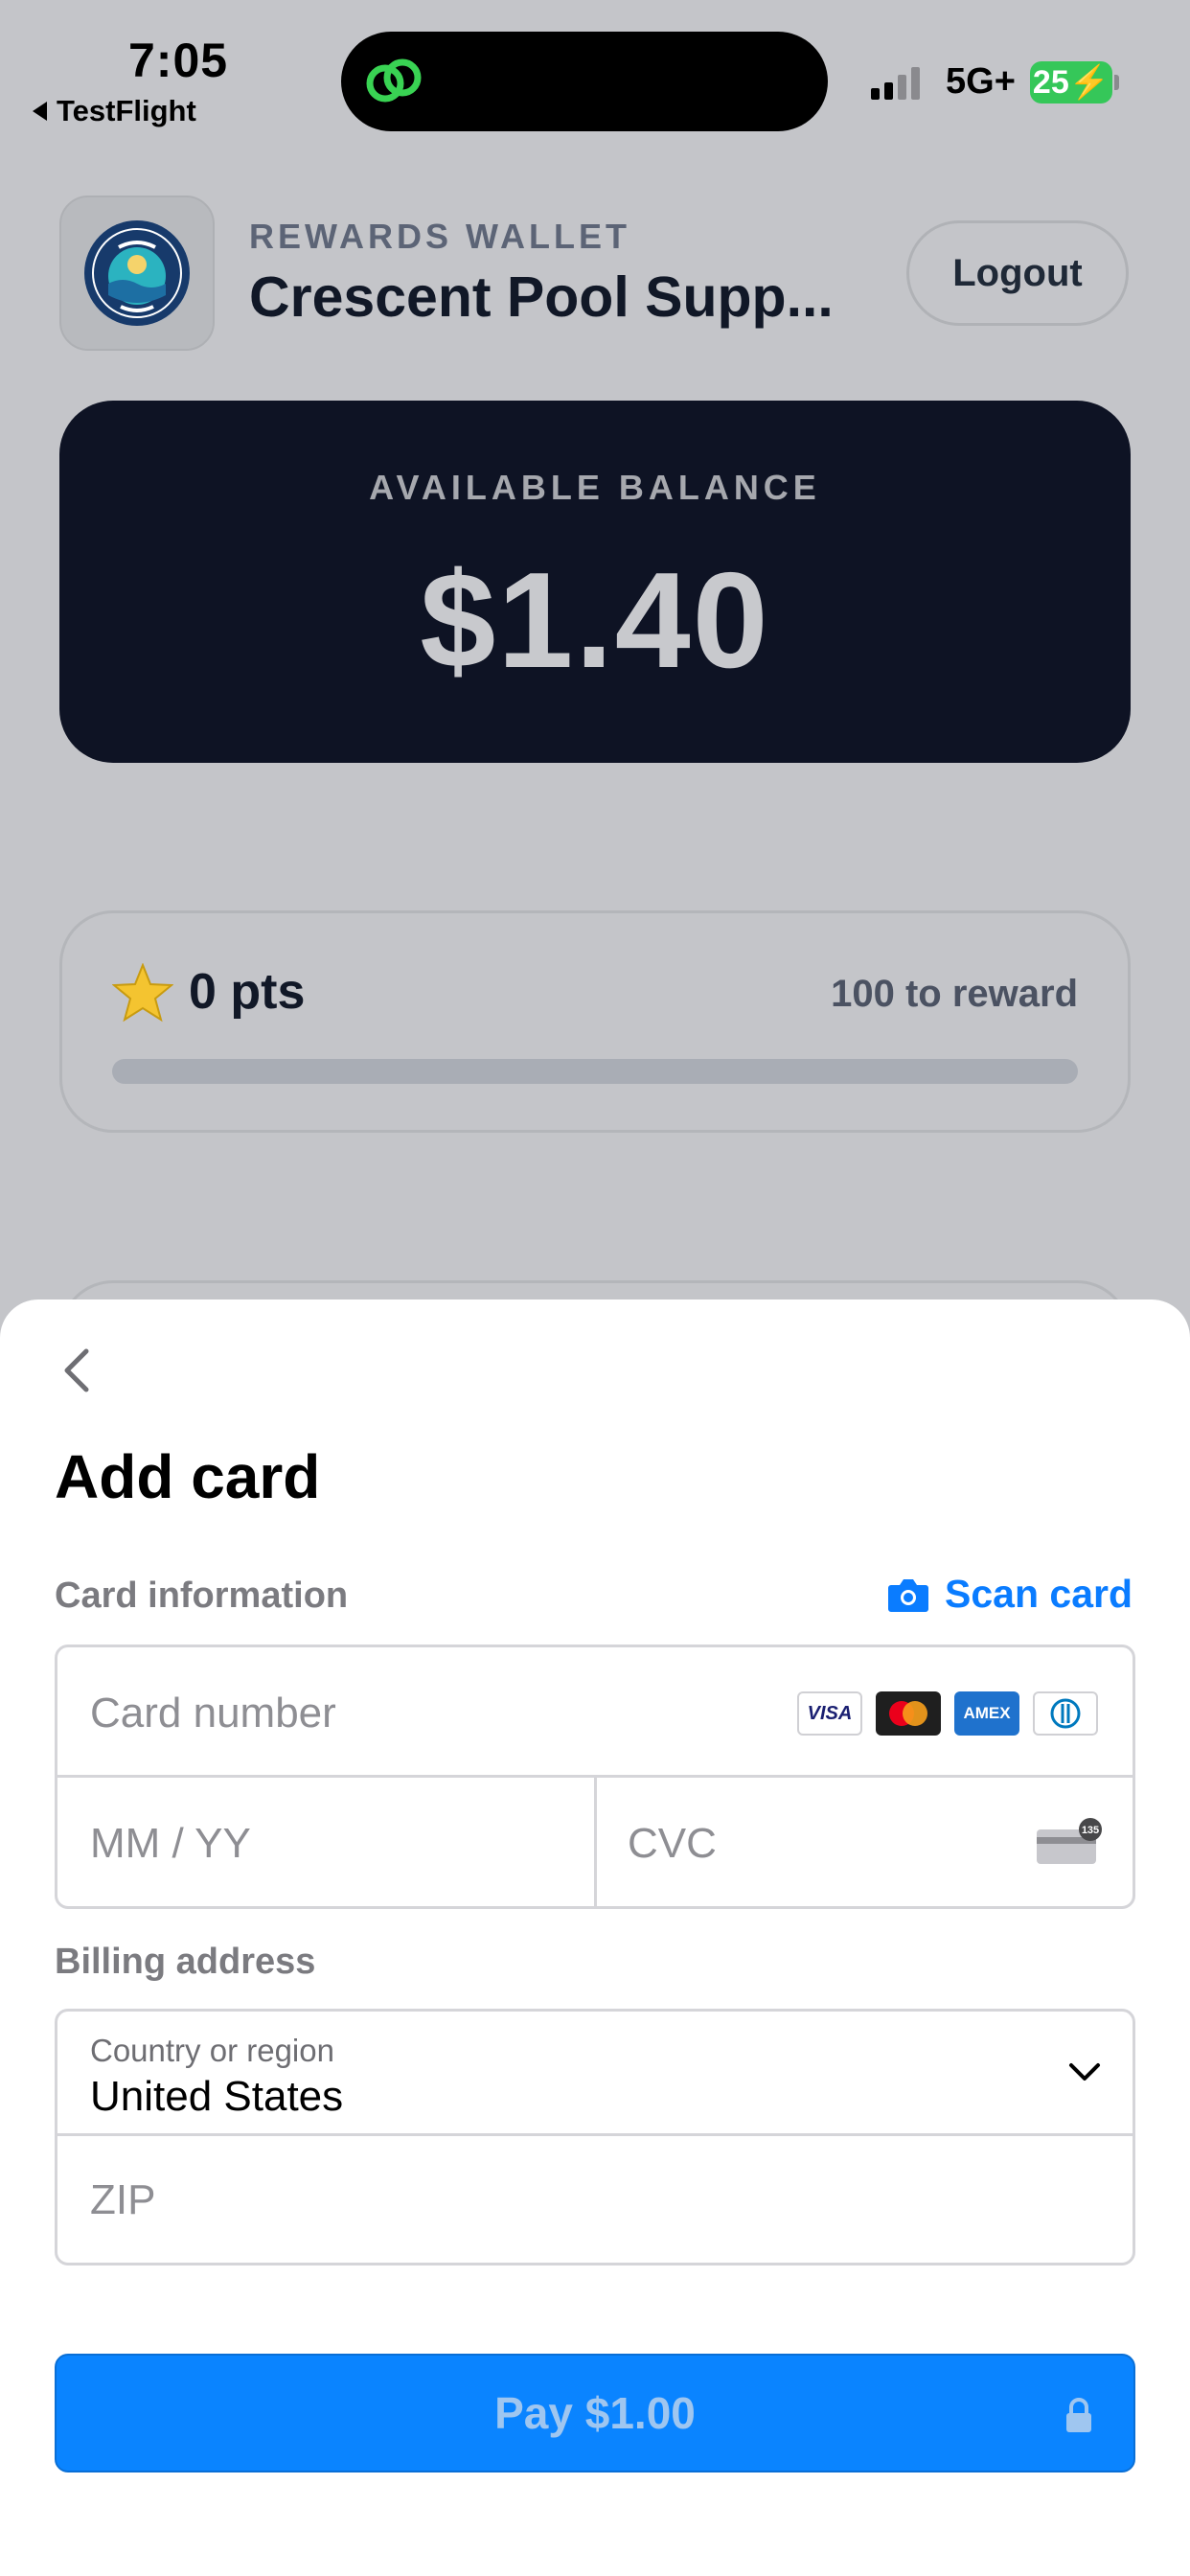  Describe the element at coordinates (1050, 82) in the screenshot. I see `battery-level: 25` at that location.